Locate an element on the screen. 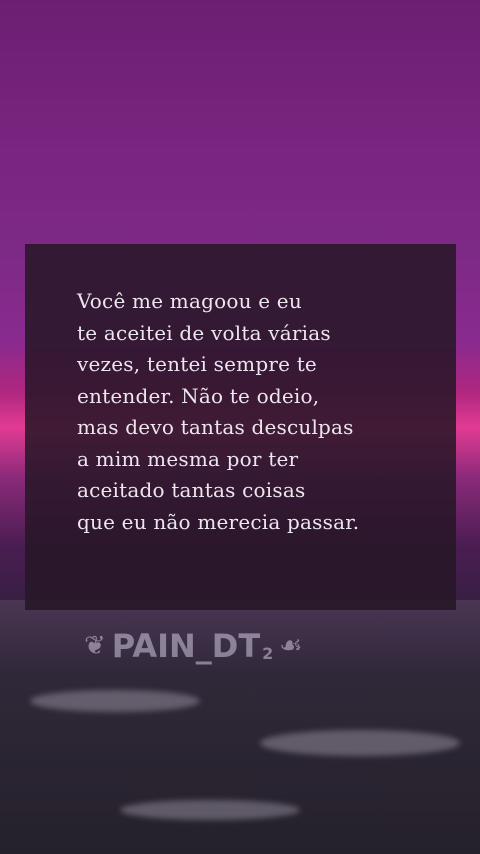 This screenshot has width=480, height=854. quote-line: a mim mesma por ter is located at coordinates (188, 458).